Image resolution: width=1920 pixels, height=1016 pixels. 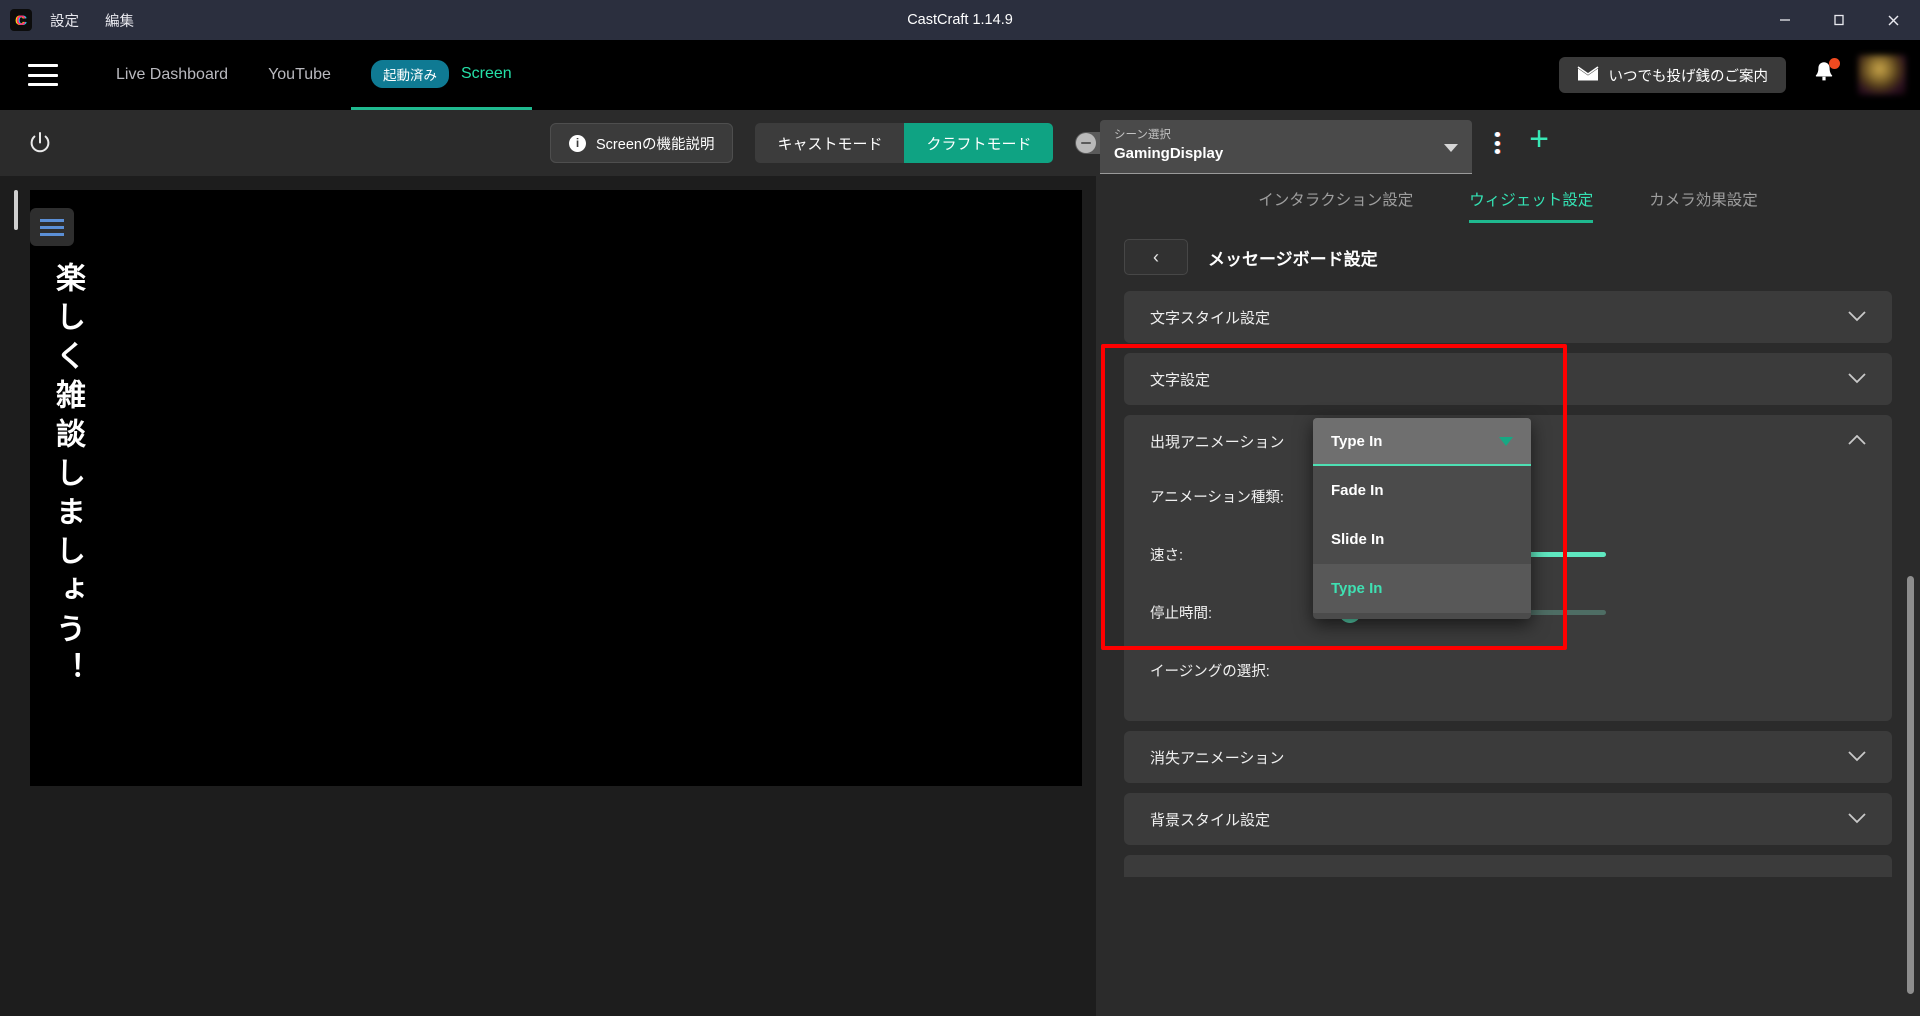 I want to click on nav-tab-label: YouTube, so click(x=299, y=74).